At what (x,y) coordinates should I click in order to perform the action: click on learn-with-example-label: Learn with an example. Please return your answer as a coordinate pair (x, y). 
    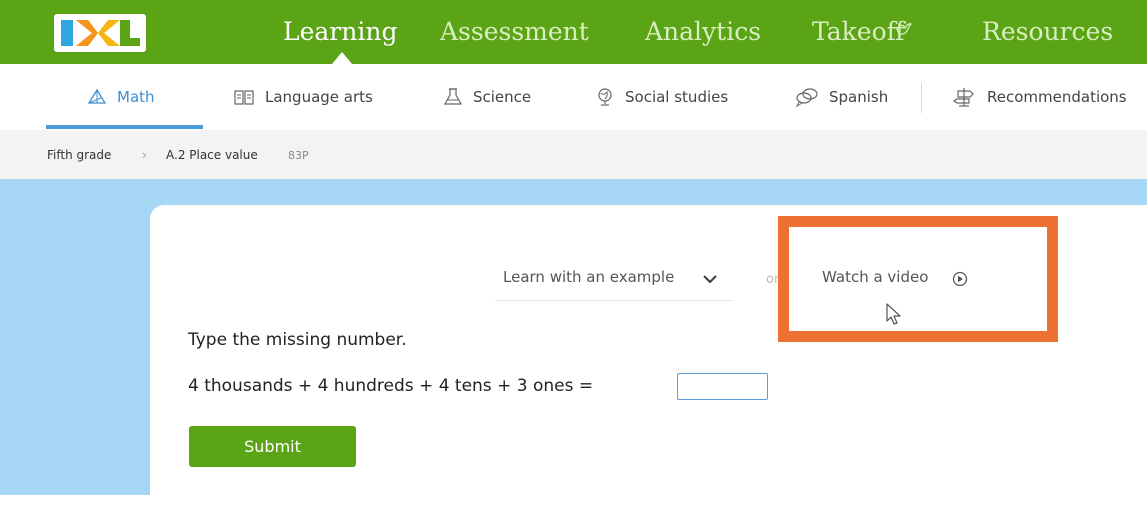
    Looking at the image, I should click on (589, 277).